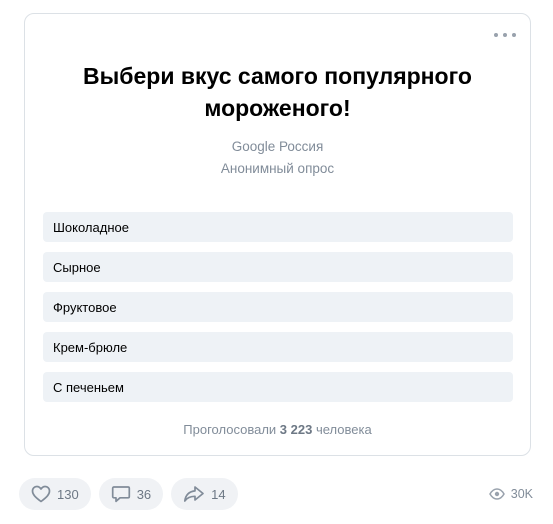 The width and height of the screenshot is (553, 524). Describe the element at coordinates (144, 494) in the screenshot. I see `comment-count: 36` at that location.